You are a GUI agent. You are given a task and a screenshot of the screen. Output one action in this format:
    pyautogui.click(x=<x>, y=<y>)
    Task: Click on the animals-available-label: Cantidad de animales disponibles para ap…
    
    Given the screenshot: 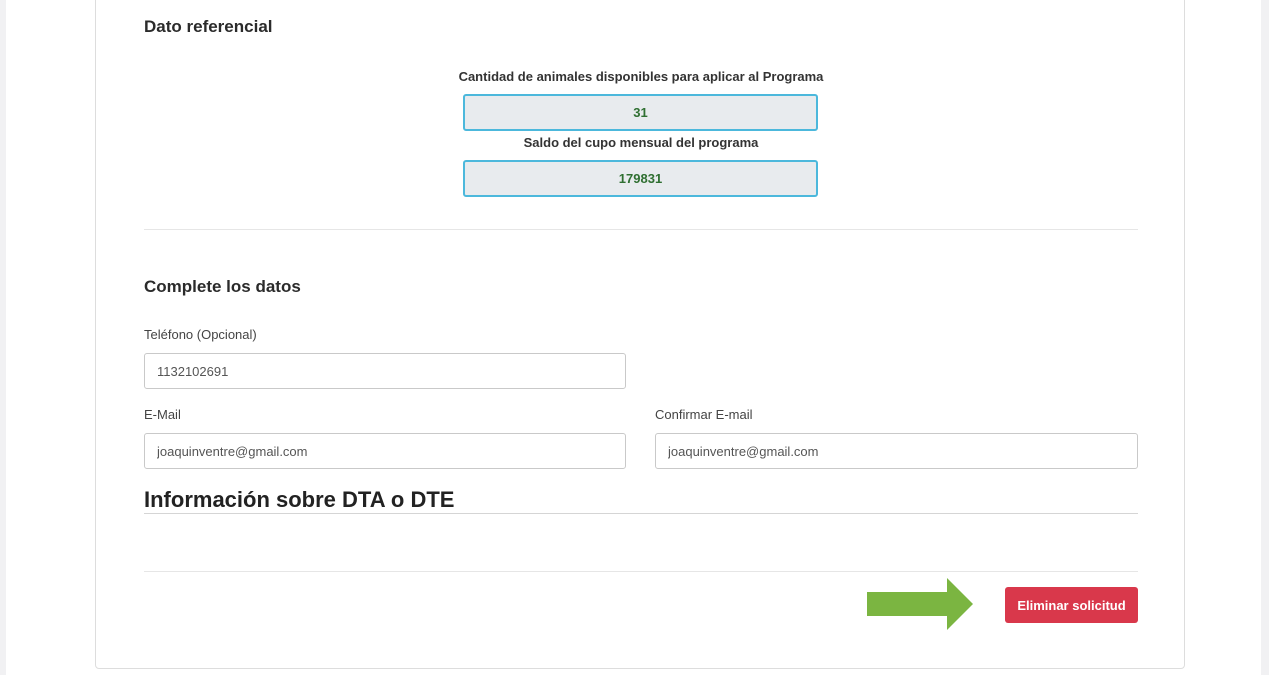 What is the action you would take?
    pyautogui.click(x=641, y=76)
    